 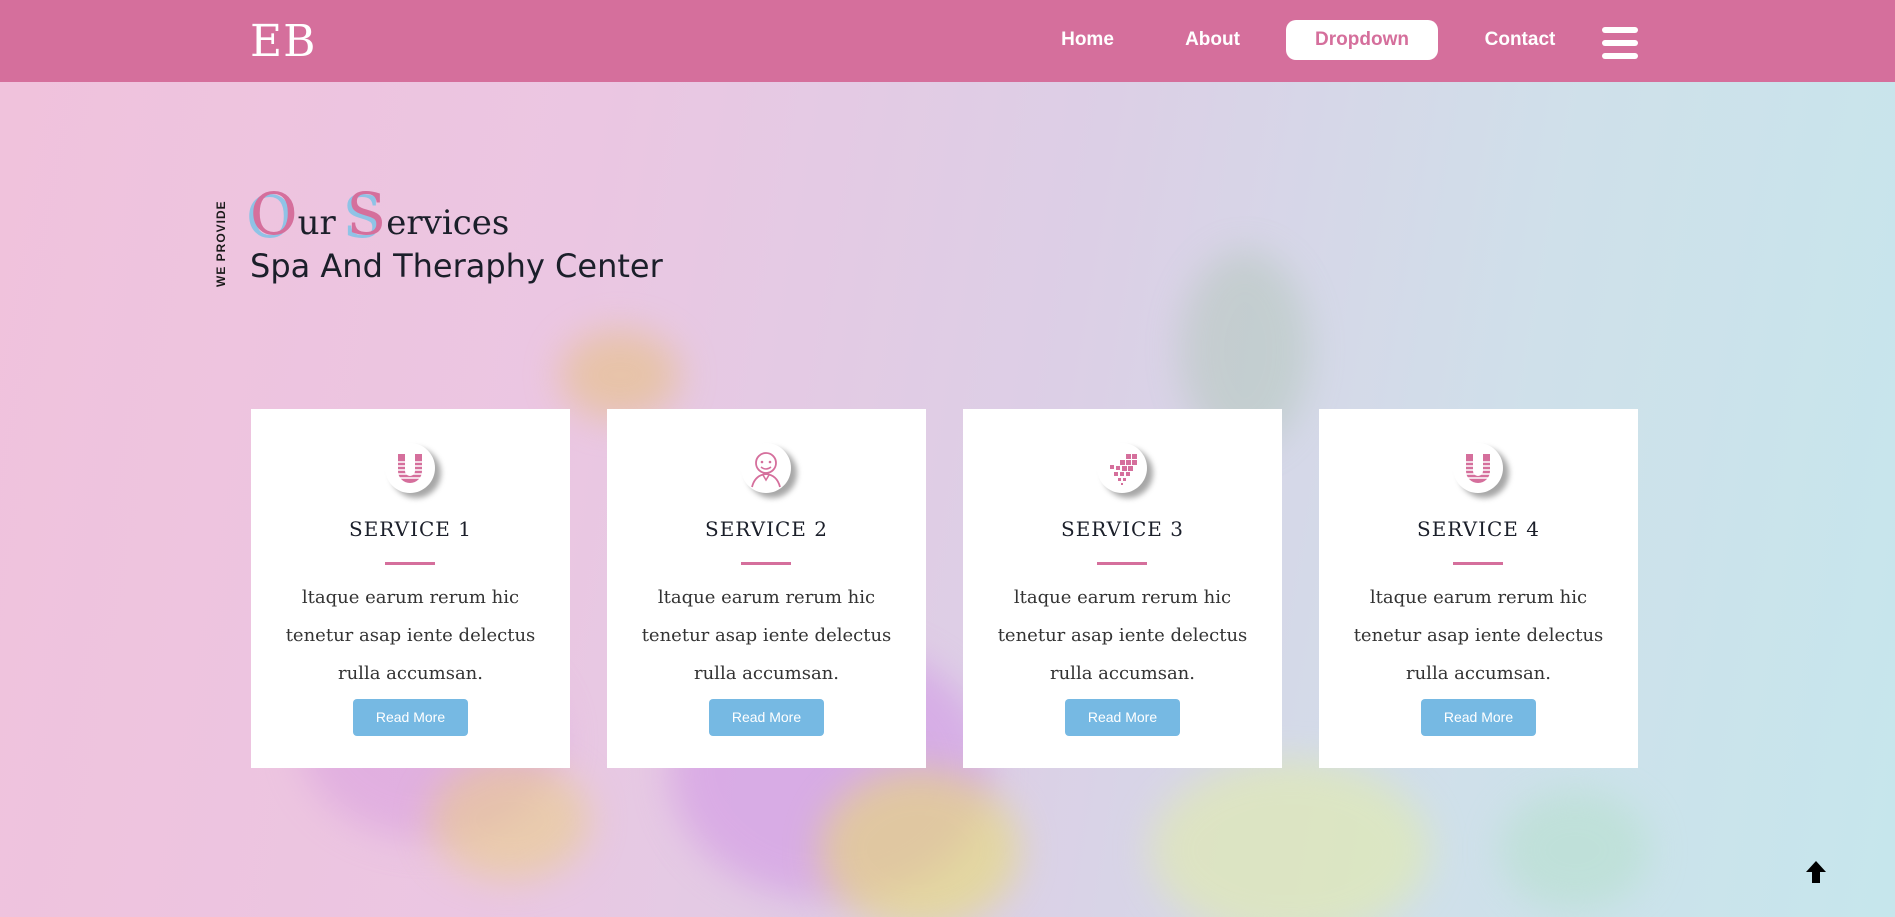 I want to click on section-subtitle: Spa And Theraphy Center, so click(x=456, y=266).